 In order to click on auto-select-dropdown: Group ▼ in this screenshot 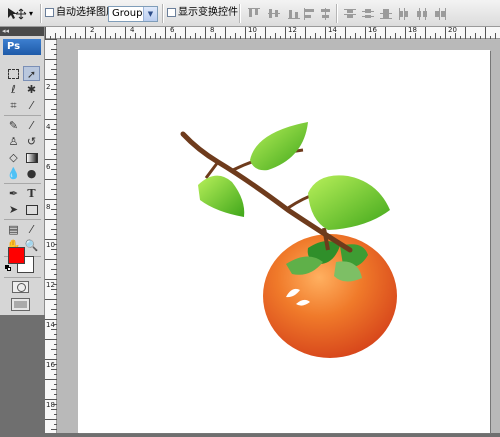, I will do `click(133, 14)`.